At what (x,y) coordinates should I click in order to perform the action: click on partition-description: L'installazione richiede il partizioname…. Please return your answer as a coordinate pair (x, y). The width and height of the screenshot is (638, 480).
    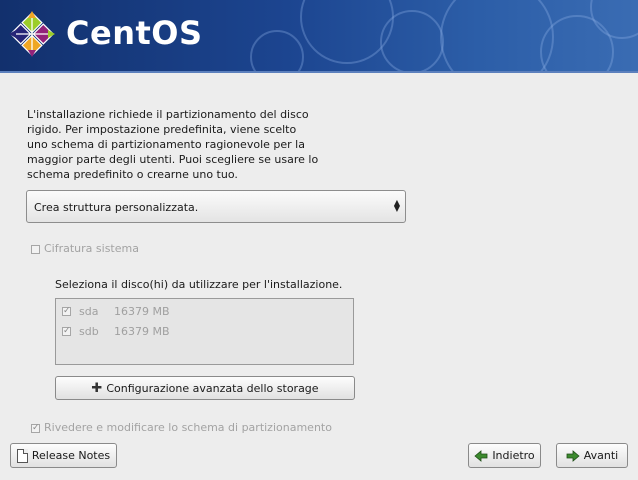
    Looking at the image, I should click on (173, 144).